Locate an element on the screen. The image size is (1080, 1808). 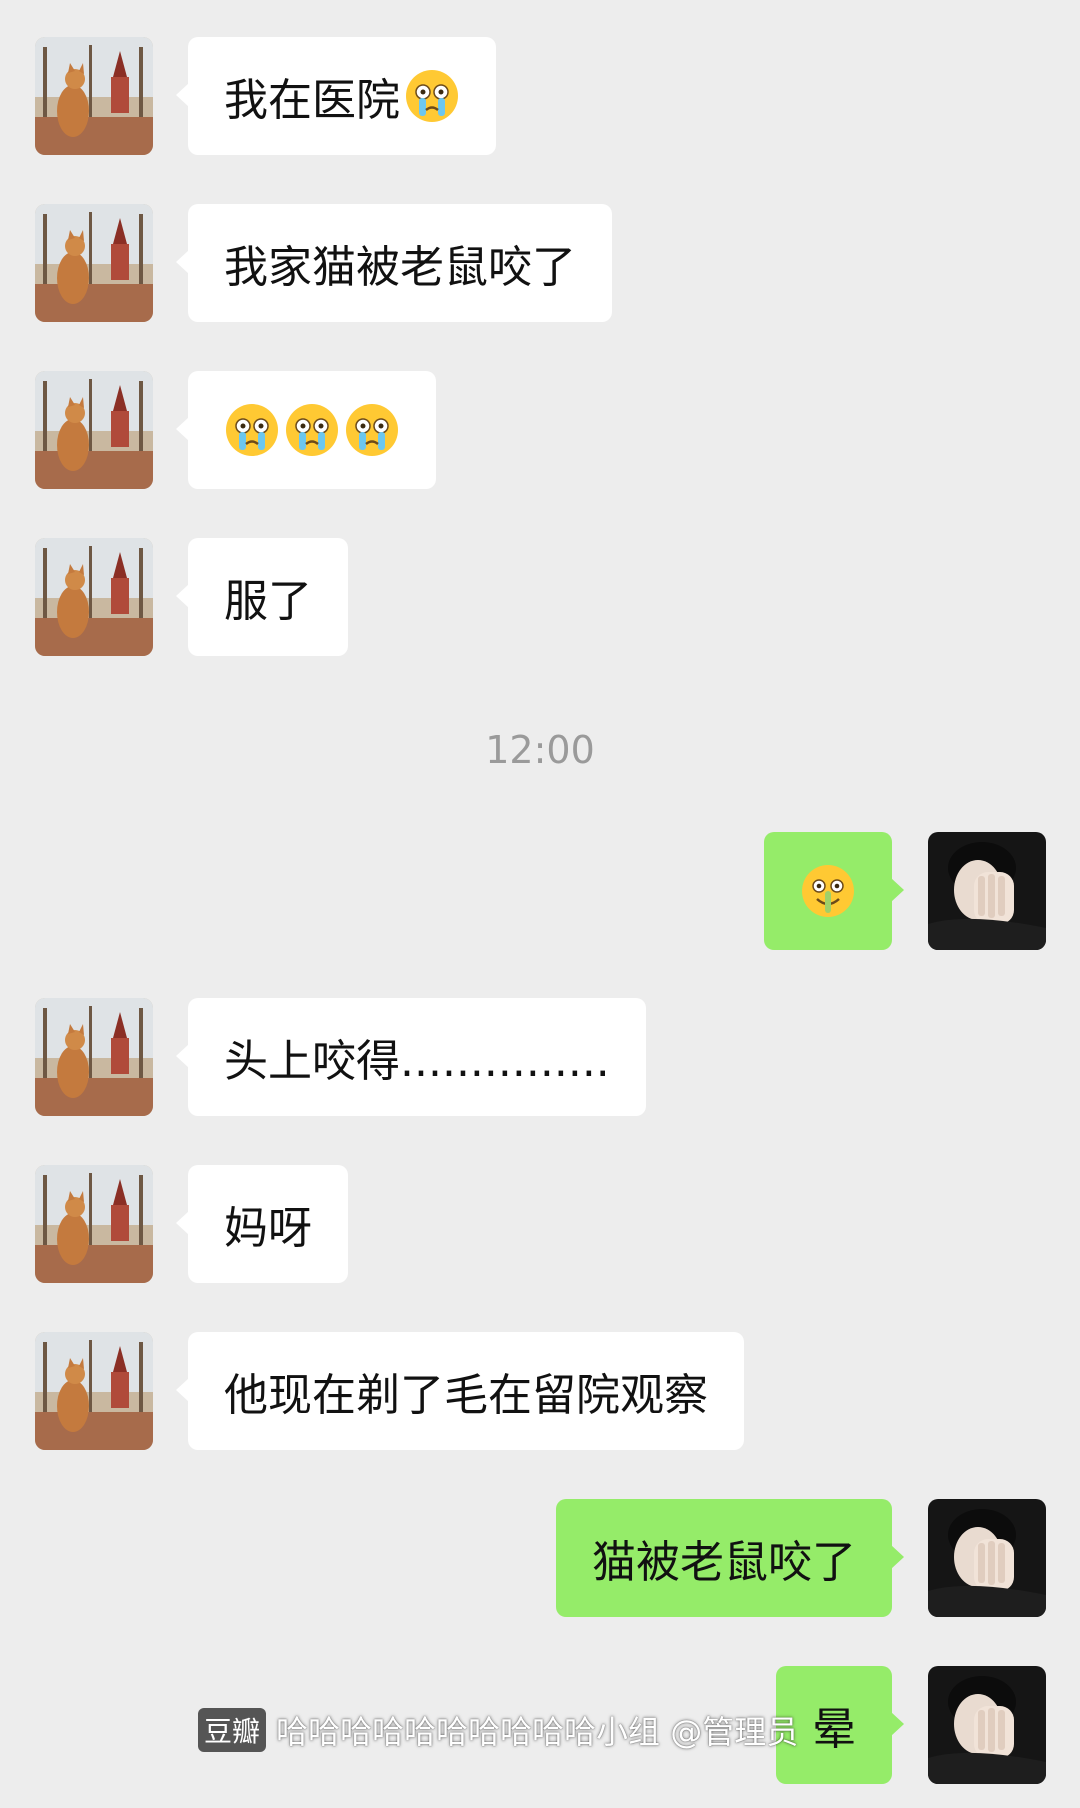
message-text: 我在医院 is located at coordinates (312, 100).